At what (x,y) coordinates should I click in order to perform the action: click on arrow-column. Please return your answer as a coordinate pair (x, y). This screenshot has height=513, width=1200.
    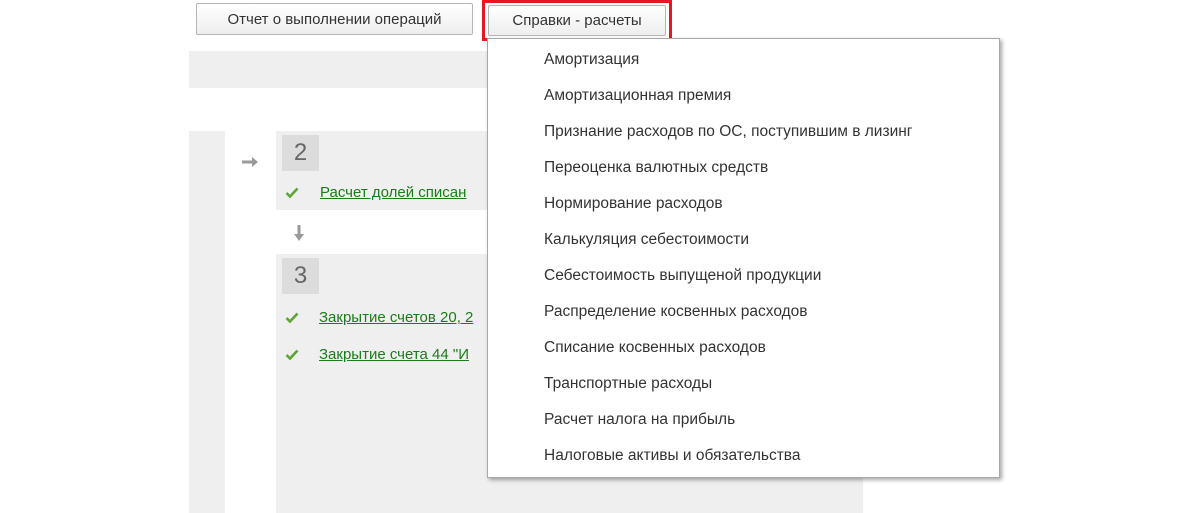
    Looking at the image, I should click on (250, 322).